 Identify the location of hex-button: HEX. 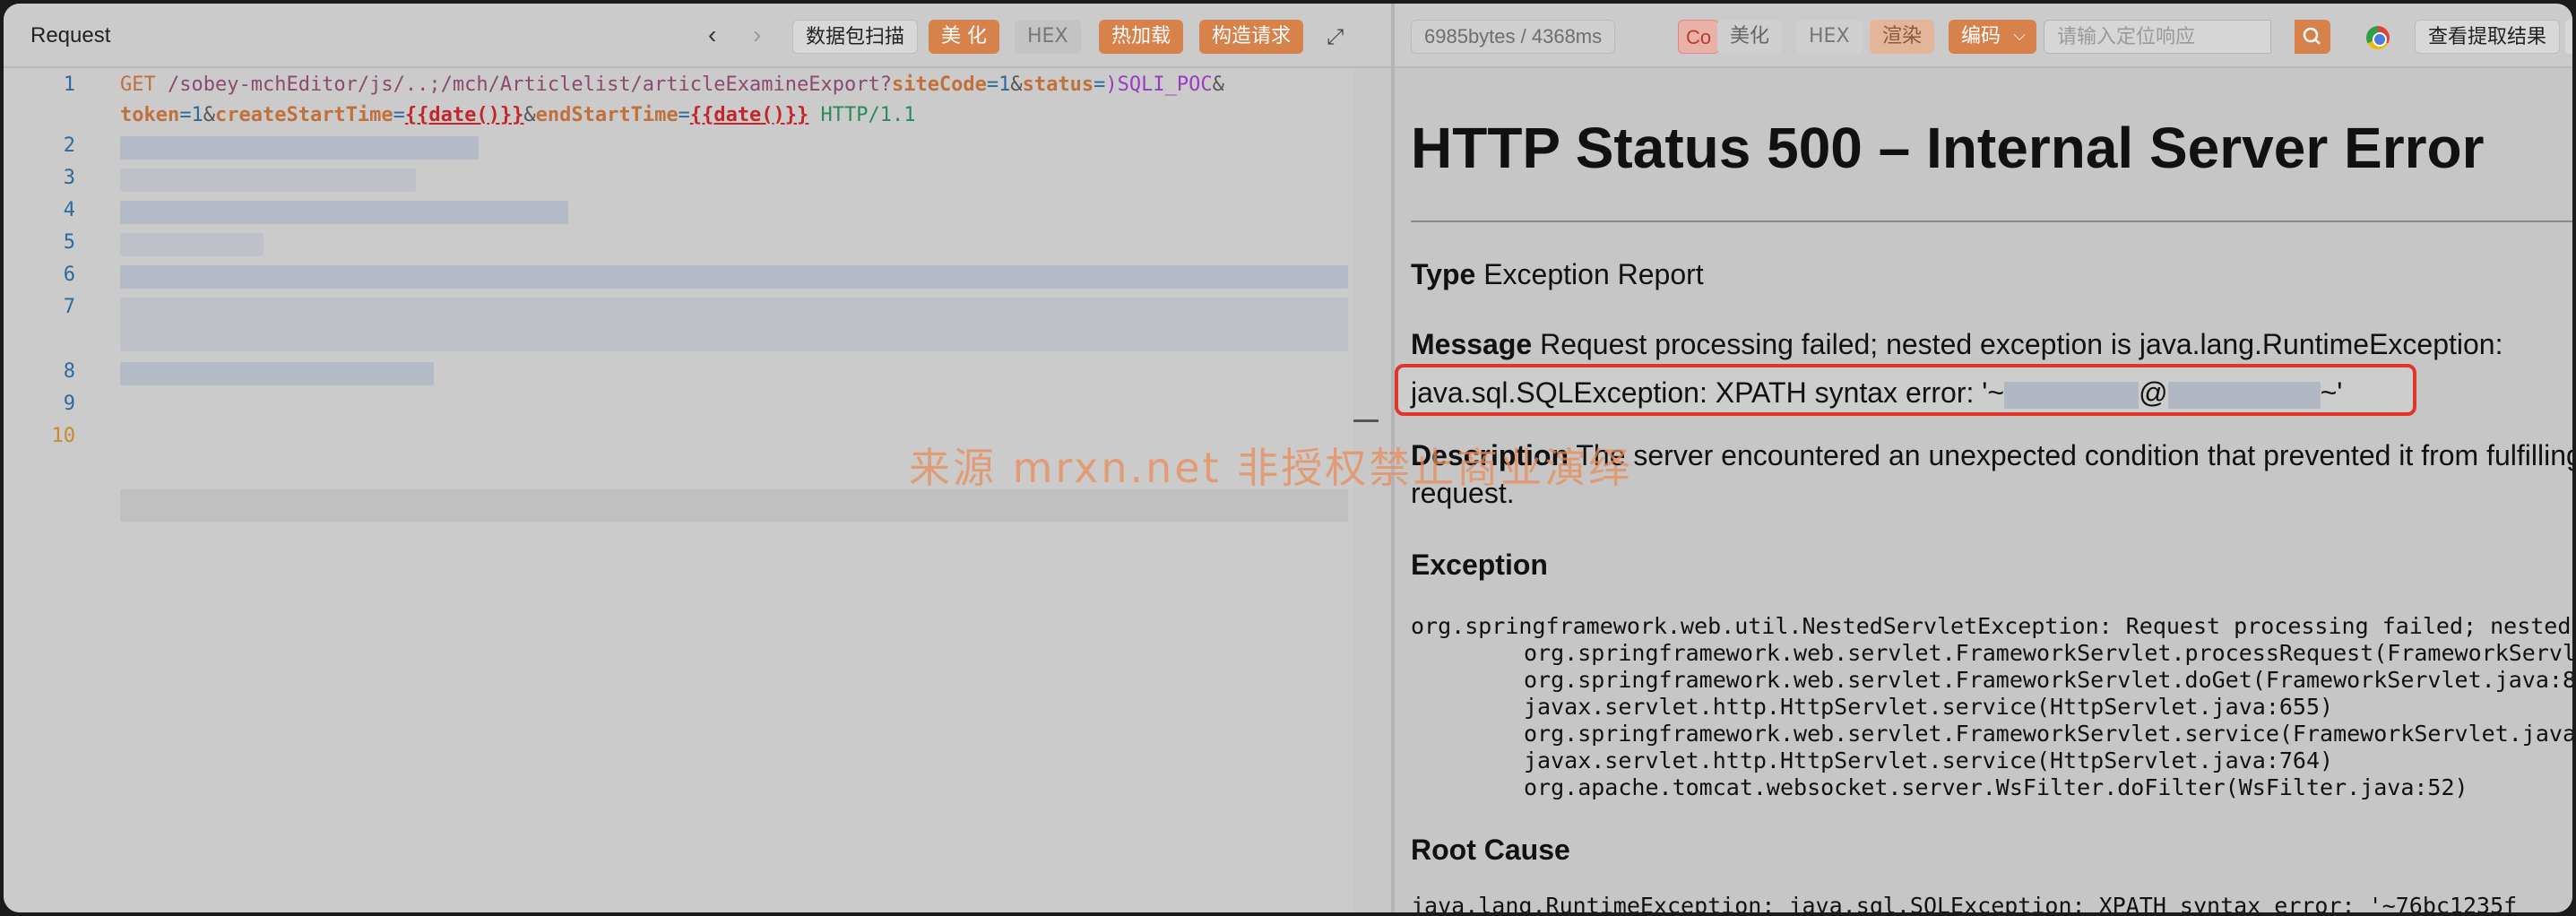
(1048, 37).